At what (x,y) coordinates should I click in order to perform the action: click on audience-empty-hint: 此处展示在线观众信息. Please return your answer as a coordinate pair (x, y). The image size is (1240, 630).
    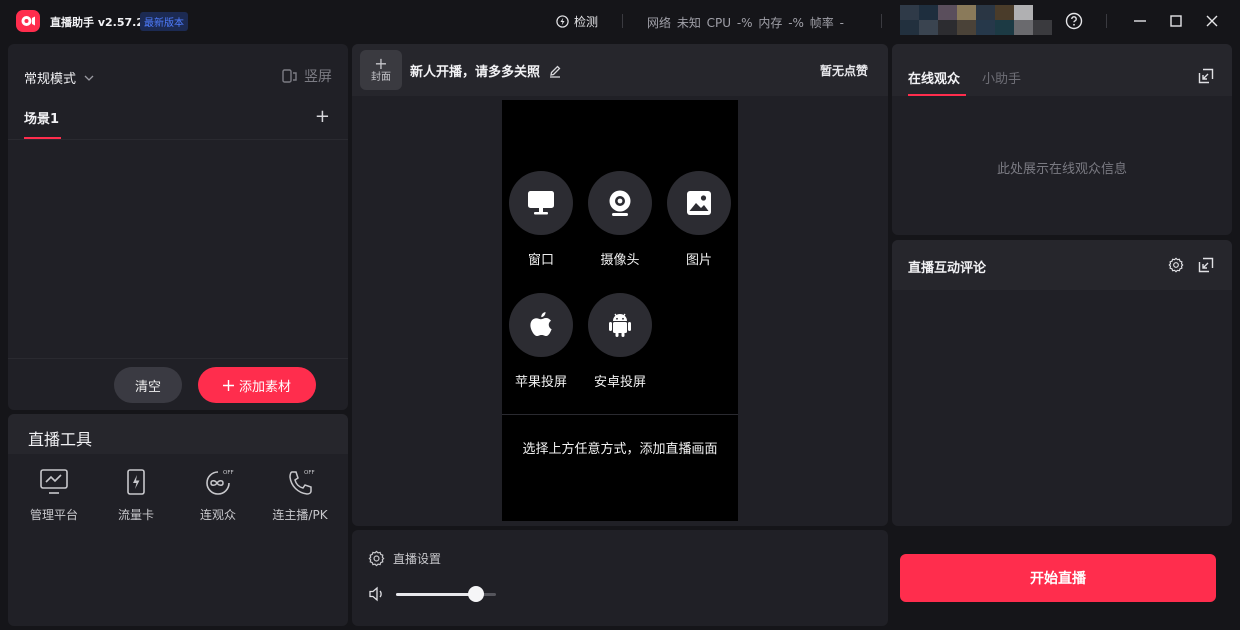
    Looking at the image, I should click on (1061, 169).